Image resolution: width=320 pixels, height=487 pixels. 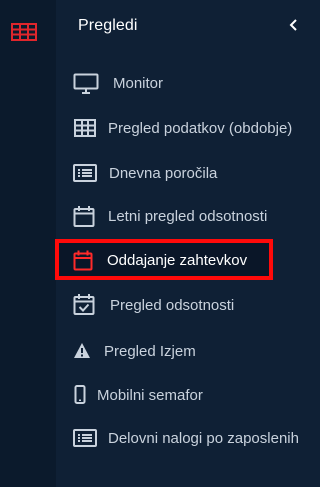 What do you see at coordinates (150, 395) in the screenshot?
I see `menu-item-label: Mobilni semafor` at bounding box center [150, 395].